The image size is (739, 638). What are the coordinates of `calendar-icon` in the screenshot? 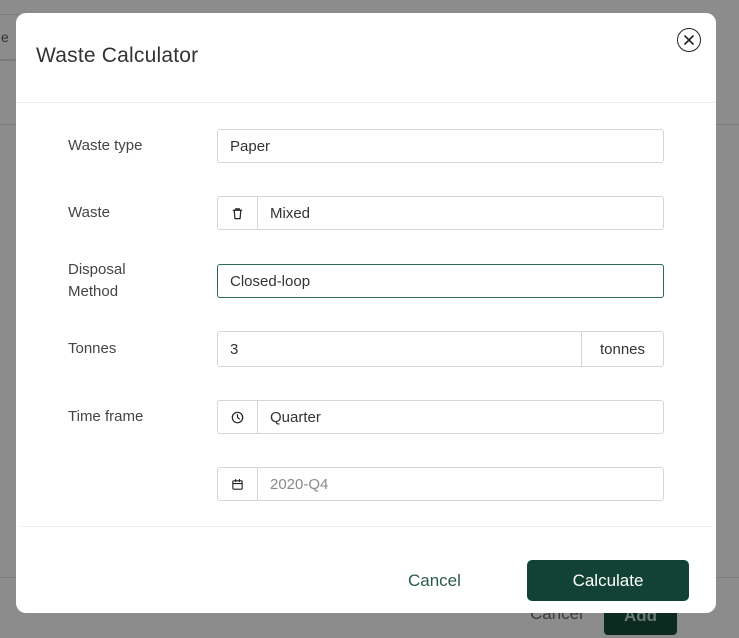 It's located at (237, 484).